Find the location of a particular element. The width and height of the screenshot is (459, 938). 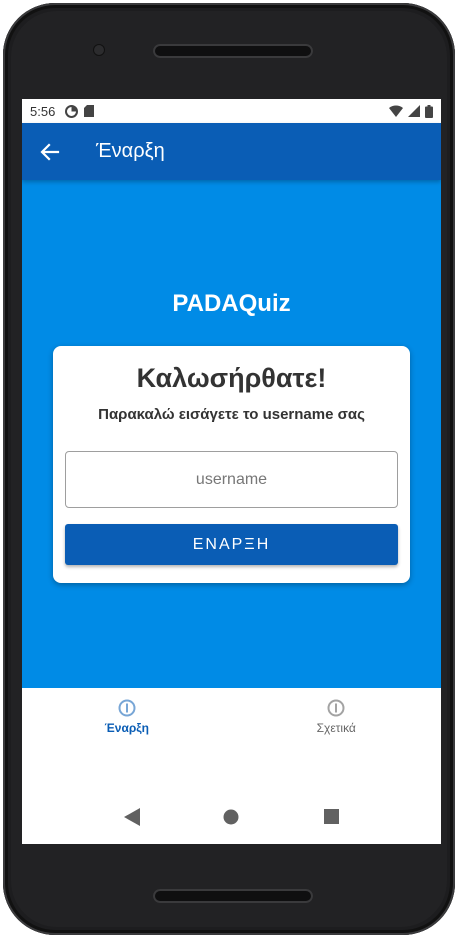

instruction-text: Παρακαλώ εισάγετε το username σας is located at coordinates (231, 414).